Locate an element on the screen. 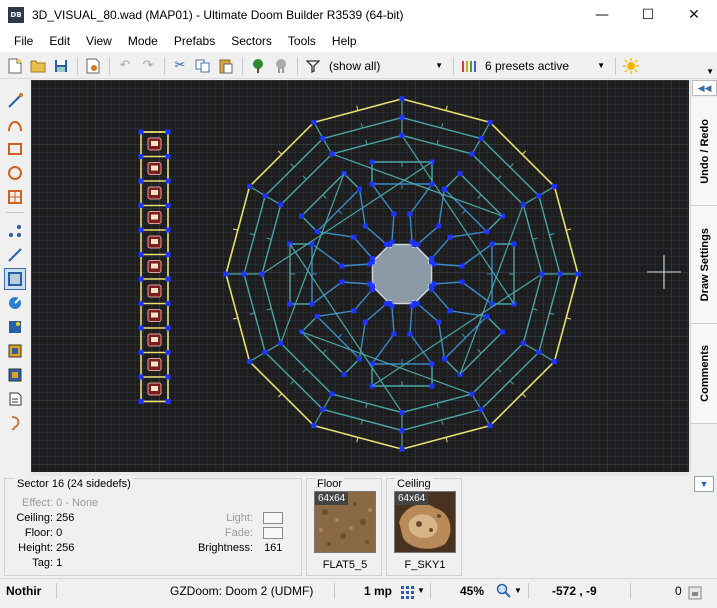 Image resolution: width=717 pixels, height=608 pixels. menu-sectors: Sectors is located at coordinates (251, 41).